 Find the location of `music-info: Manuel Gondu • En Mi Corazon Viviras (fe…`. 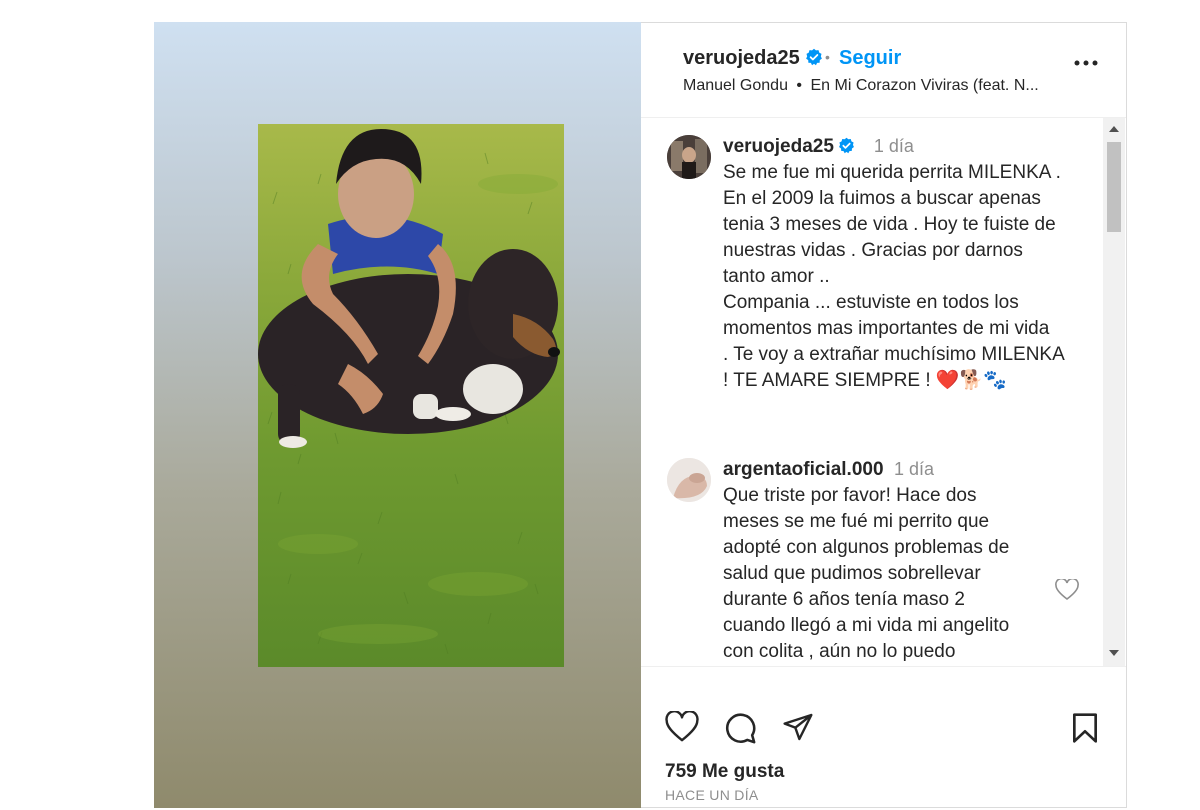

music-info: Manuel Gondu • En Mi Corazon Viviras (fe… is located at coordinates (861, 86).